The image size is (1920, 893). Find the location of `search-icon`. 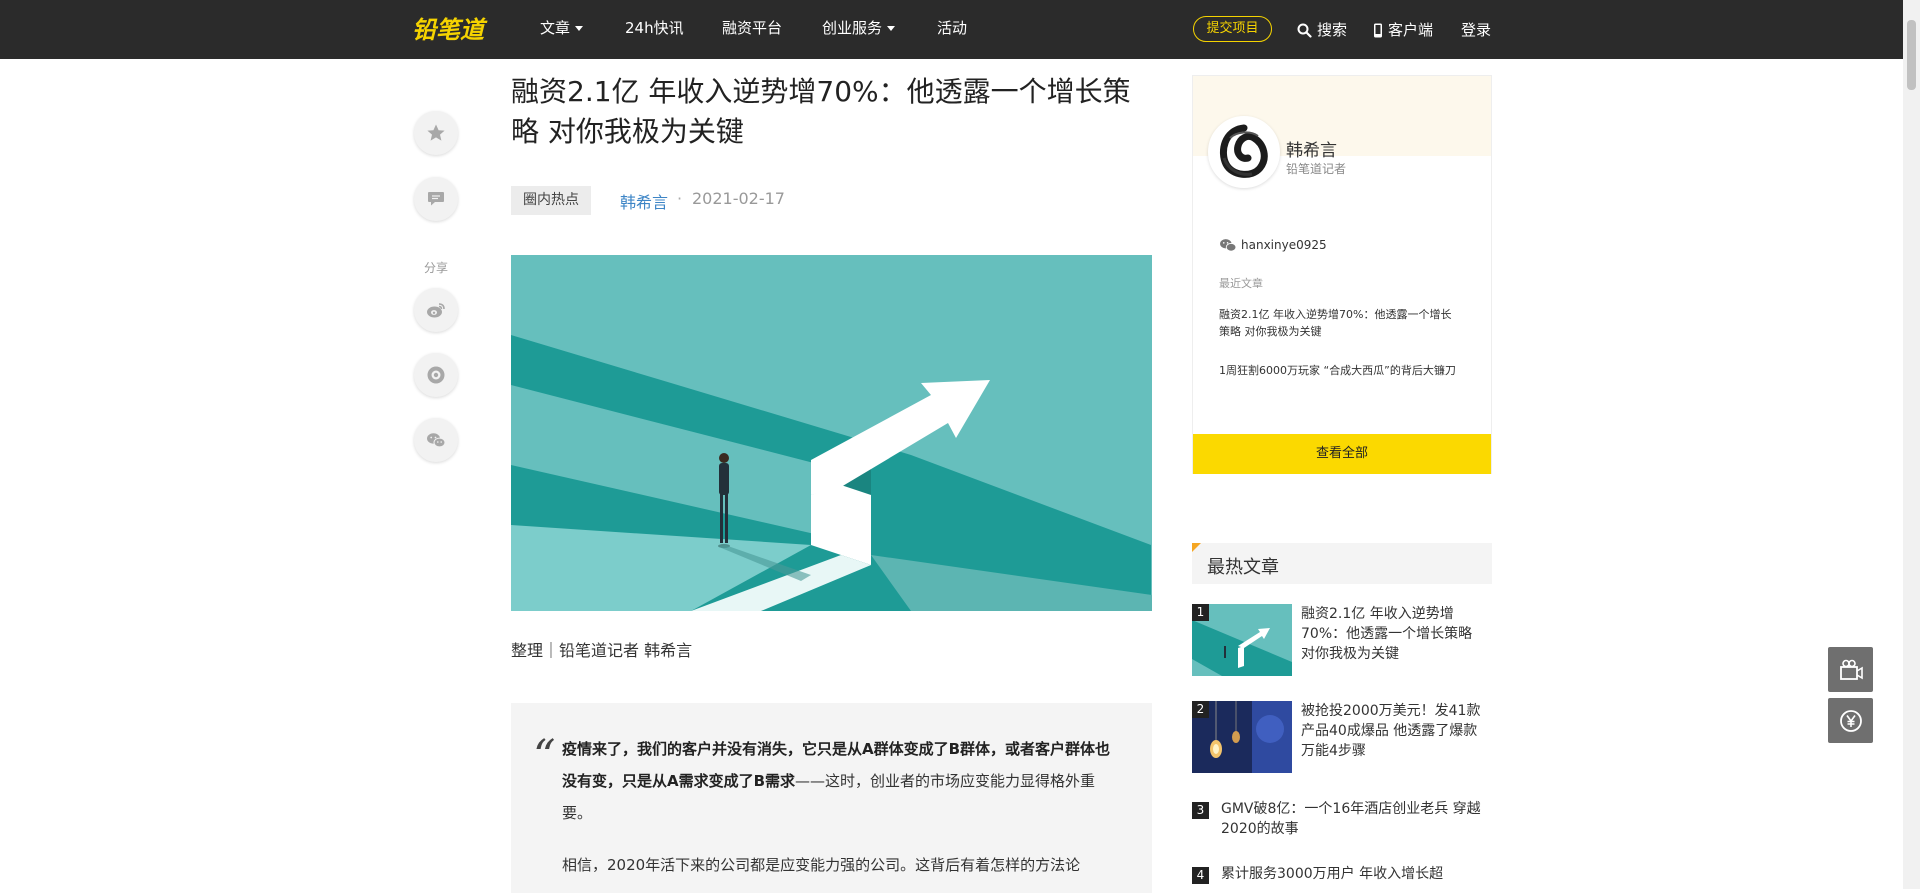

search-icon is located at coordinates (1304, 30).